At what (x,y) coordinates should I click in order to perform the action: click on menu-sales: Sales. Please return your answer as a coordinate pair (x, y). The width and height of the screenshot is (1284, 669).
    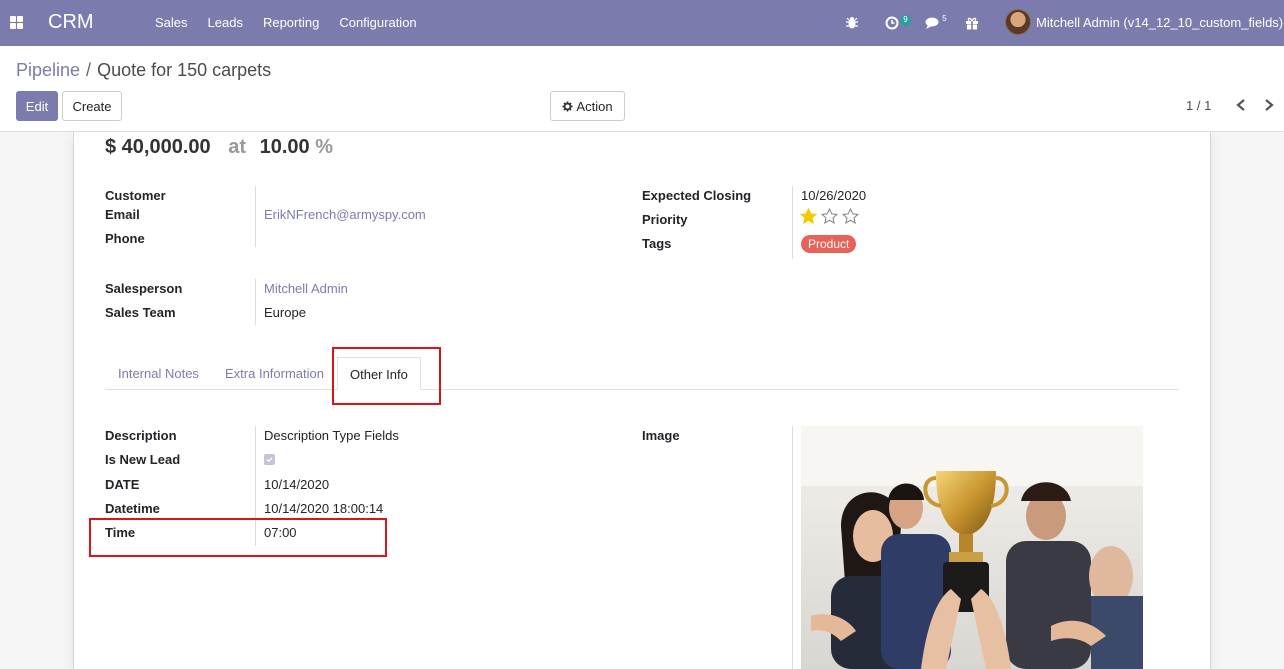
    Looking at the image, I should click on (171, 22).